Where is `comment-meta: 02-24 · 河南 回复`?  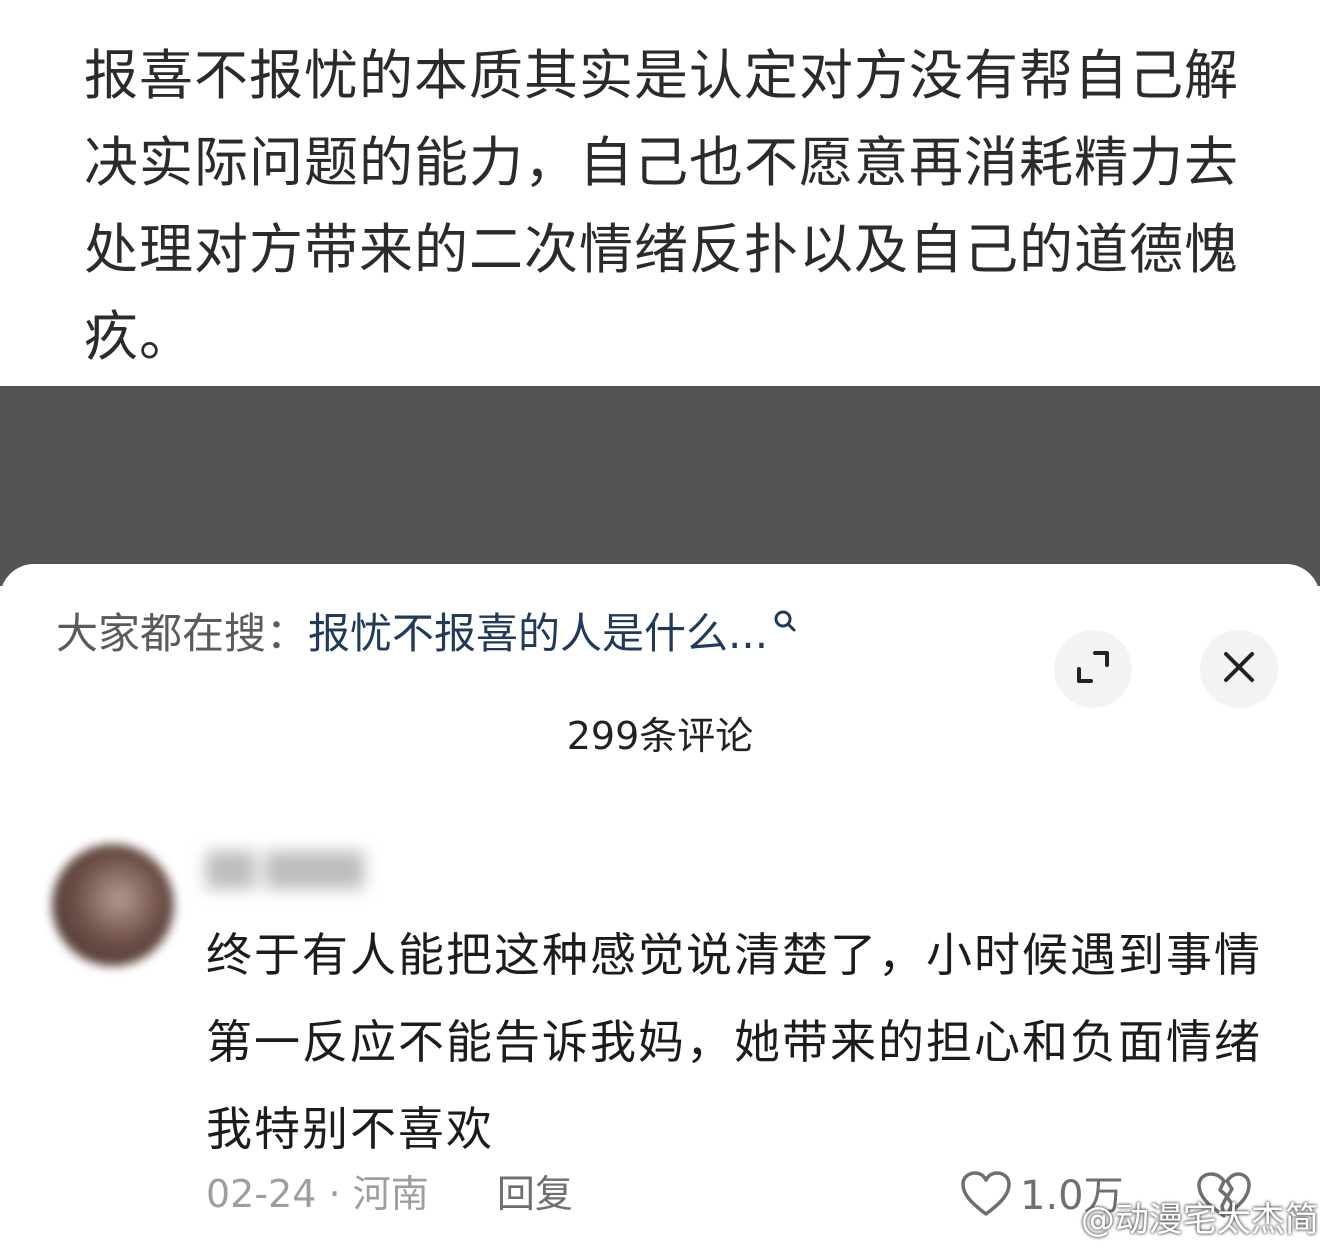
comment-meta: 02-24 · 河南 回复 is located at coordinates (389, 1194).